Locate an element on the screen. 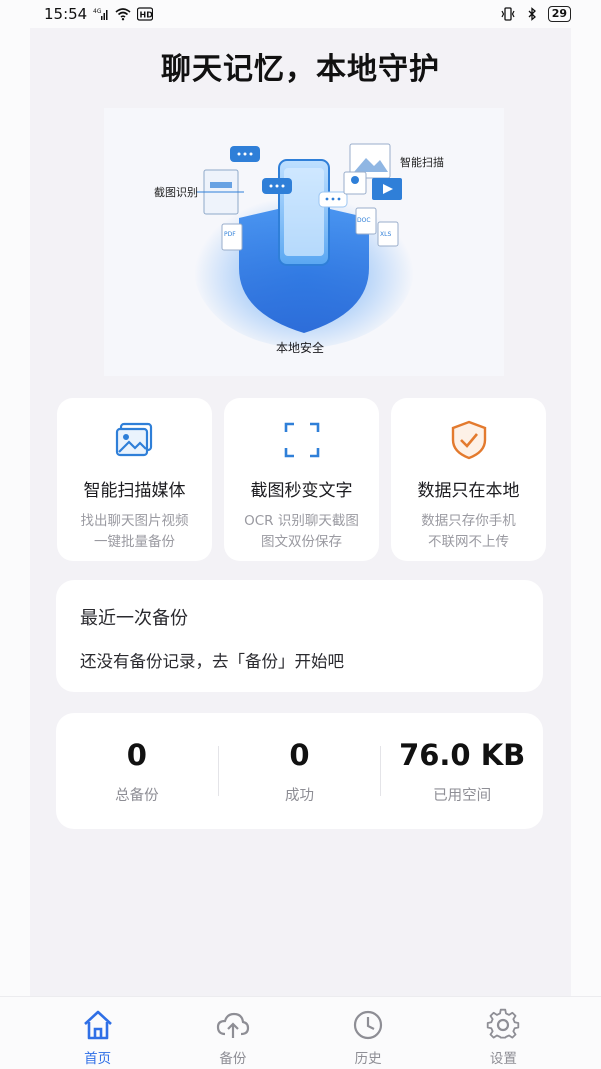 The image size is (601, 1069). network-type: 4G is located at coordinates (97, 11).